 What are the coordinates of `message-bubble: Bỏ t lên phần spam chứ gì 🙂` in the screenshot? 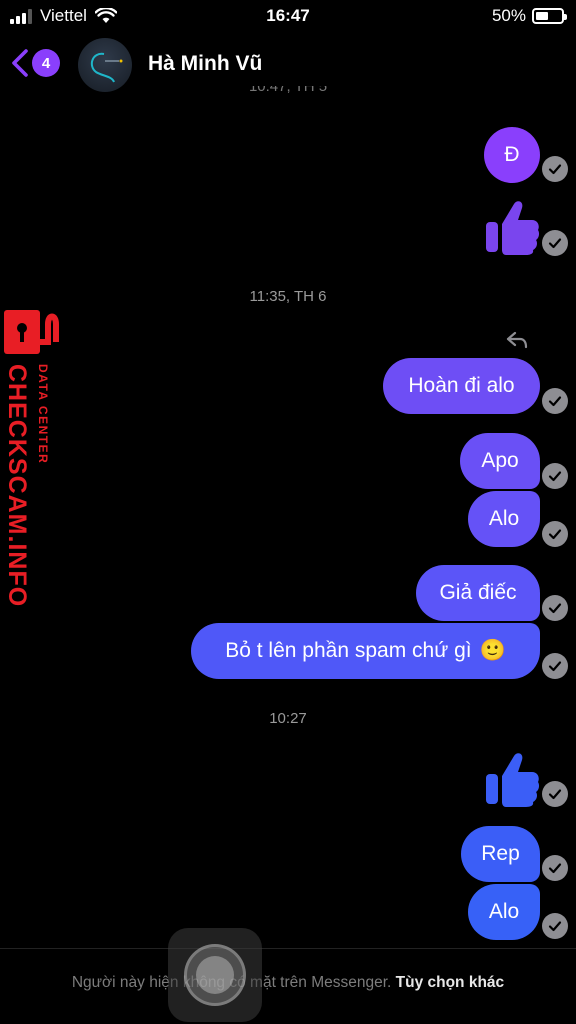 It's located at (365, 651).